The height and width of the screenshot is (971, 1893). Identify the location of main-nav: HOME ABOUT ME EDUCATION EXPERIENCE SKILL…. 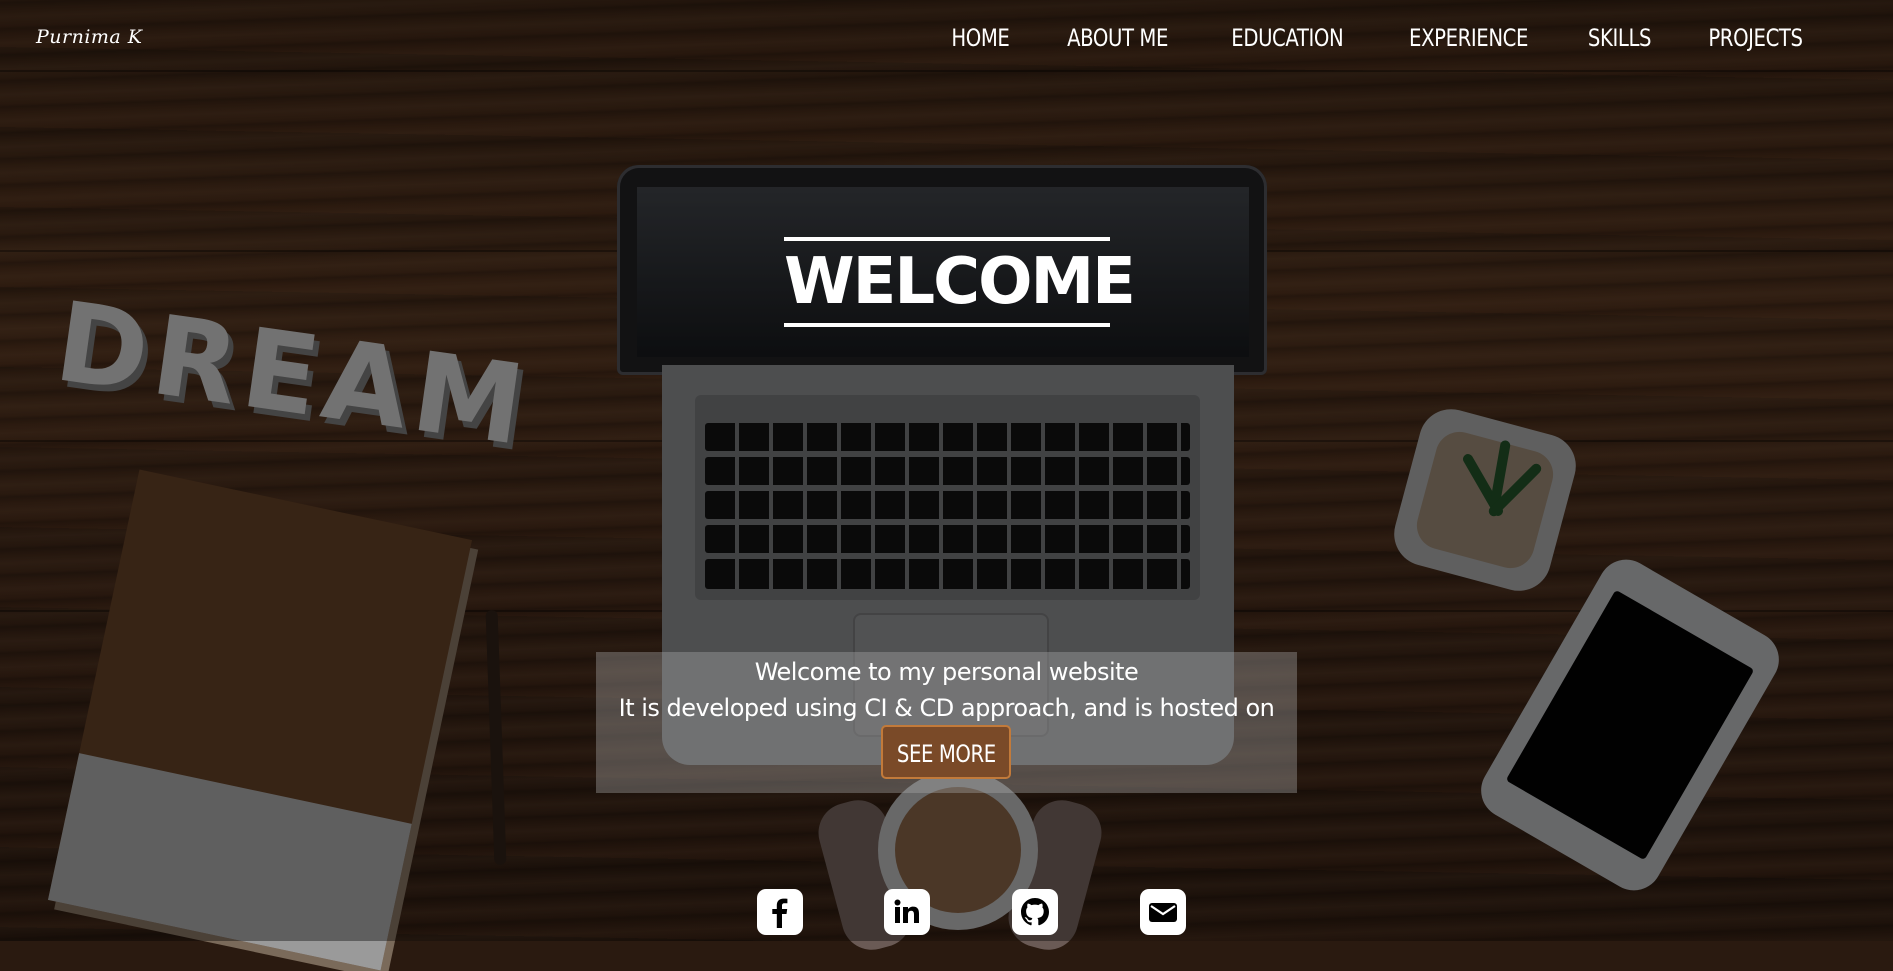
(1379, 38).